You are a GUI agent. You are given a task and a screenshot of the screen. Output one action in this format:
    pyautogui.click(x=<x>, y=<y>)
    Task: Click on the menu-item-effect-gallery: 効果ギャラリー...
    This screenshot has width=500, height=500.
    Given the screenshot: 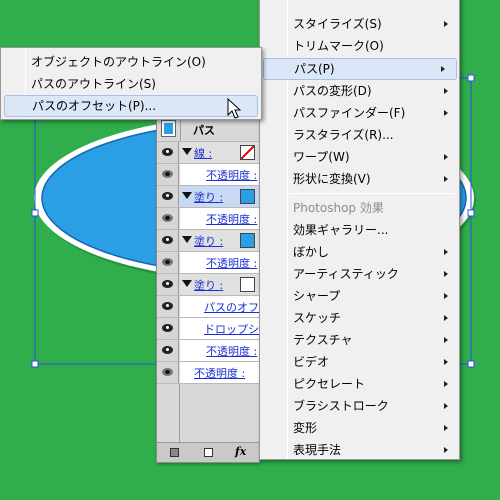 What is the action you would take?
    pyautogui.click(x=359, y=230)
    